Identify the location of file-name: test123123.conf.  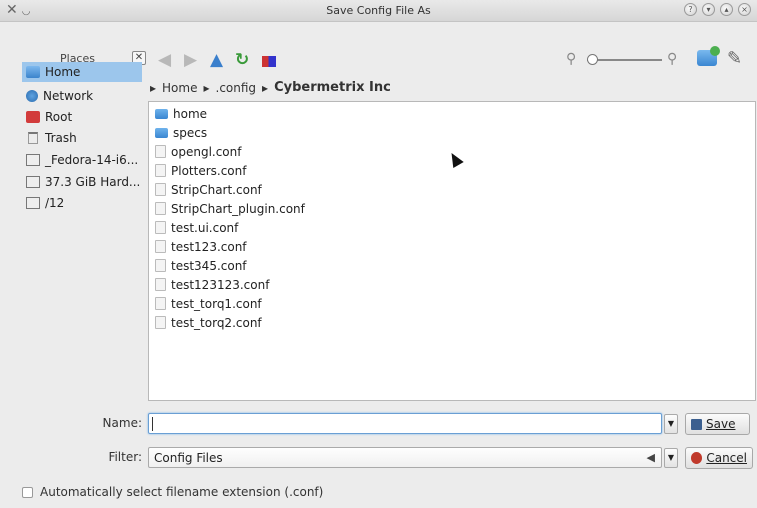
(220, 284).